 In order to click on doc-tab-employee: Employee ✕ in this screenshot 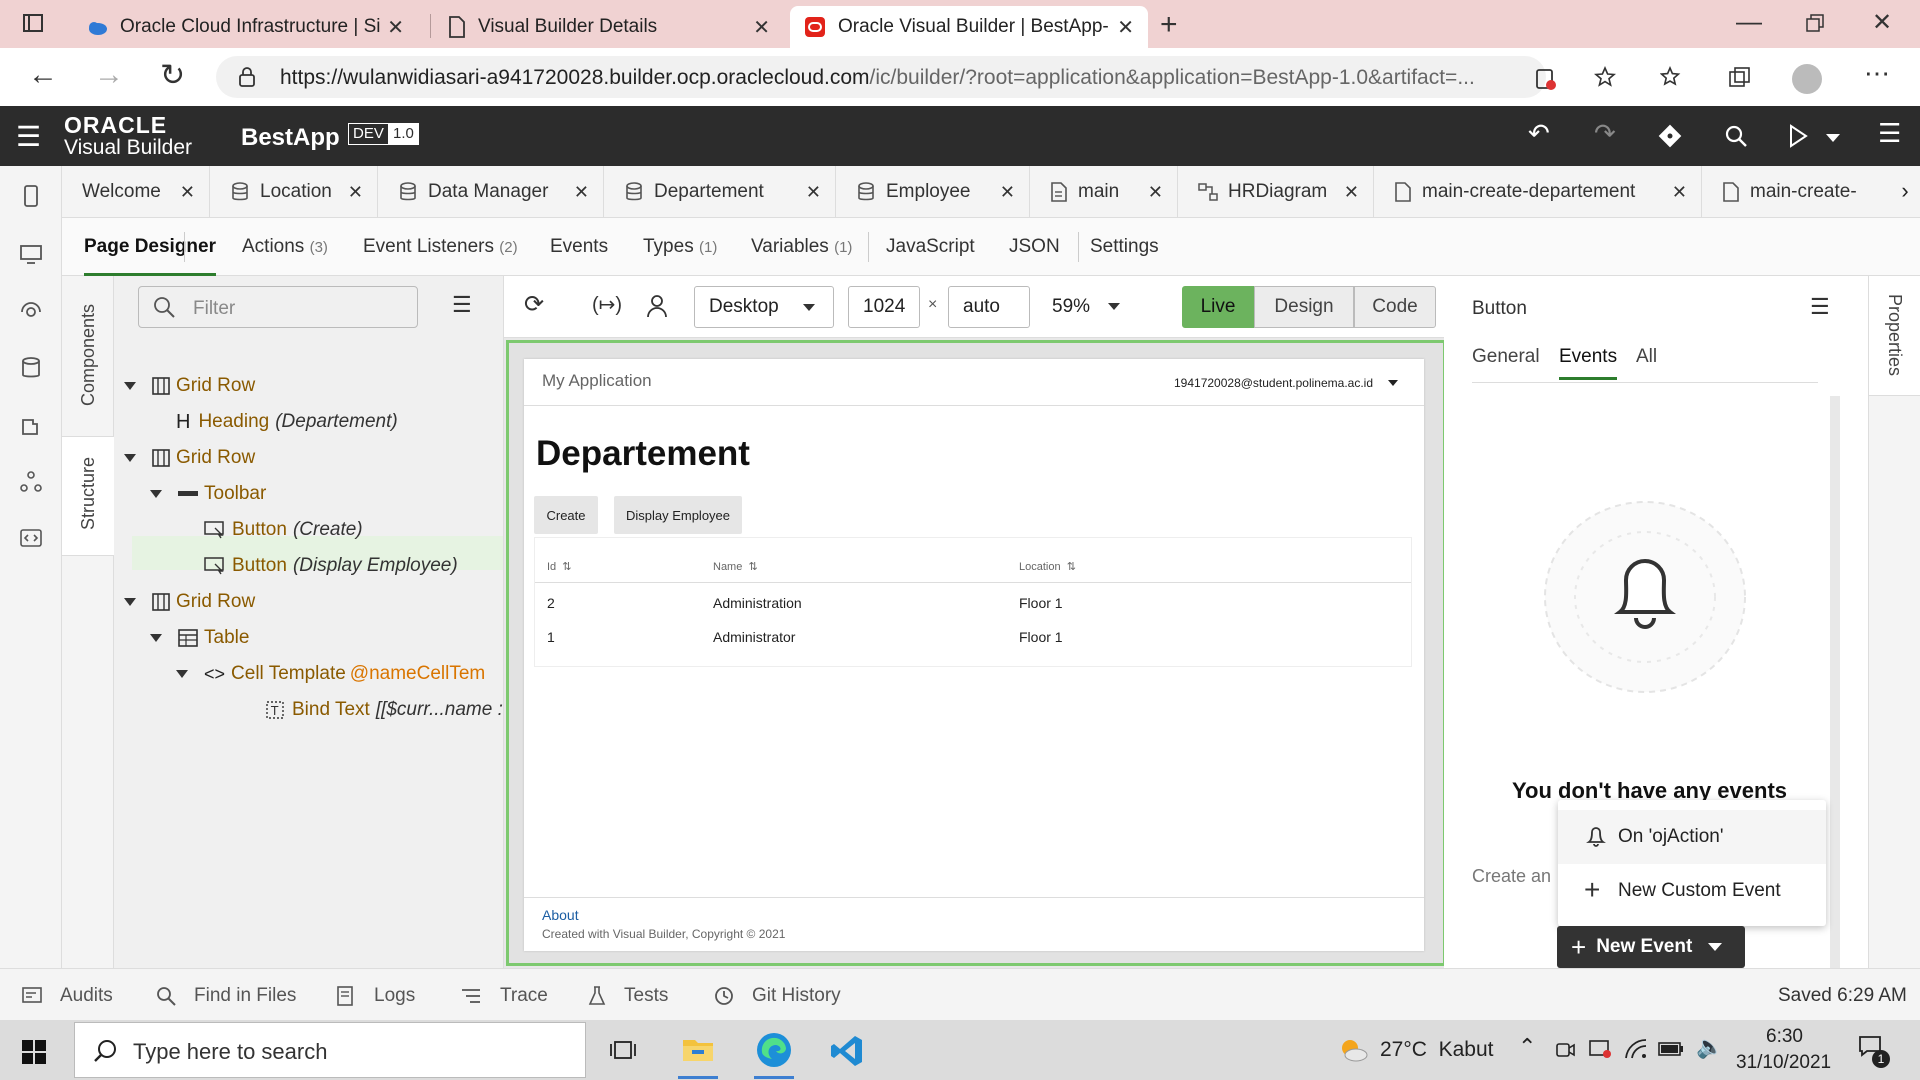, I will do `click(933, 192)`.